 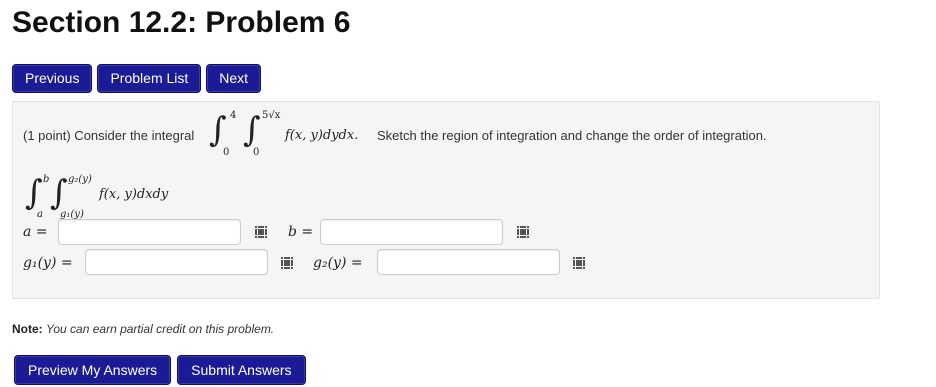 I want to click on page-title: Section 12.2: Problem 6, so click(x=181, y=22).